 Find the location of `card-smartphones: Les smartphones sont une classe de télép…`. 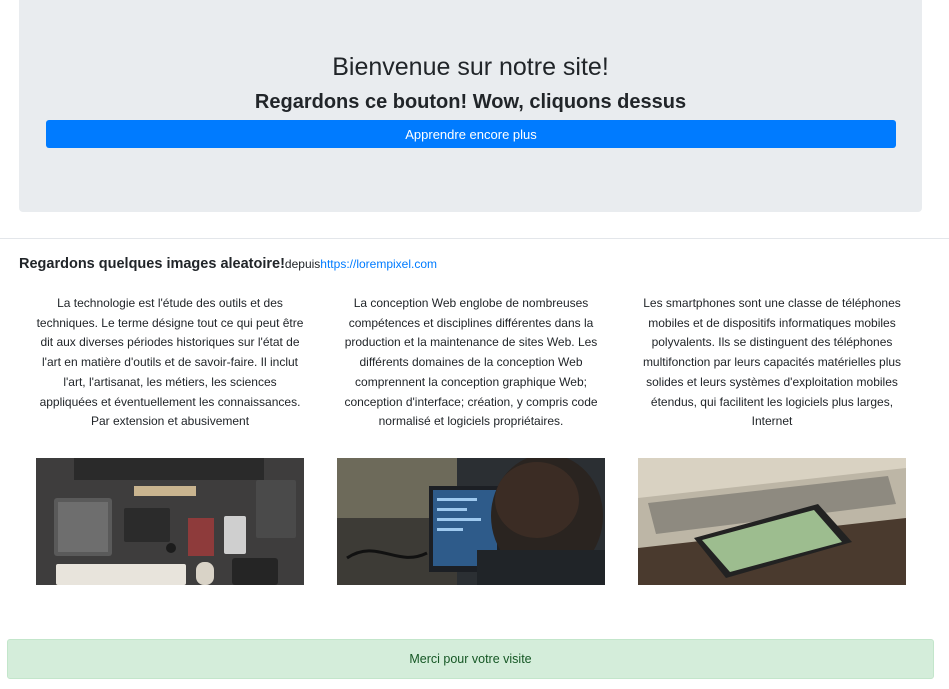

card-smartphones: Les smartphones sont une classe de télép… is located at coordinates (772, 439).